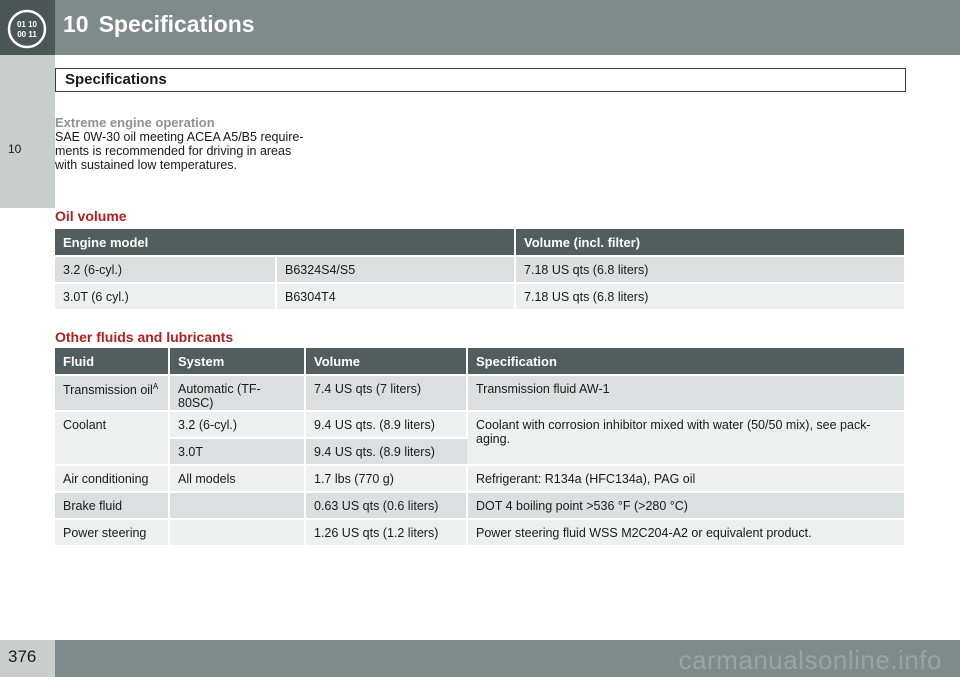 The image size is (960, 677). What do you see at coordinates (176, 24) in the screenshot?
I see `chapter-title: Specifications` at bounding box center [176, 24].